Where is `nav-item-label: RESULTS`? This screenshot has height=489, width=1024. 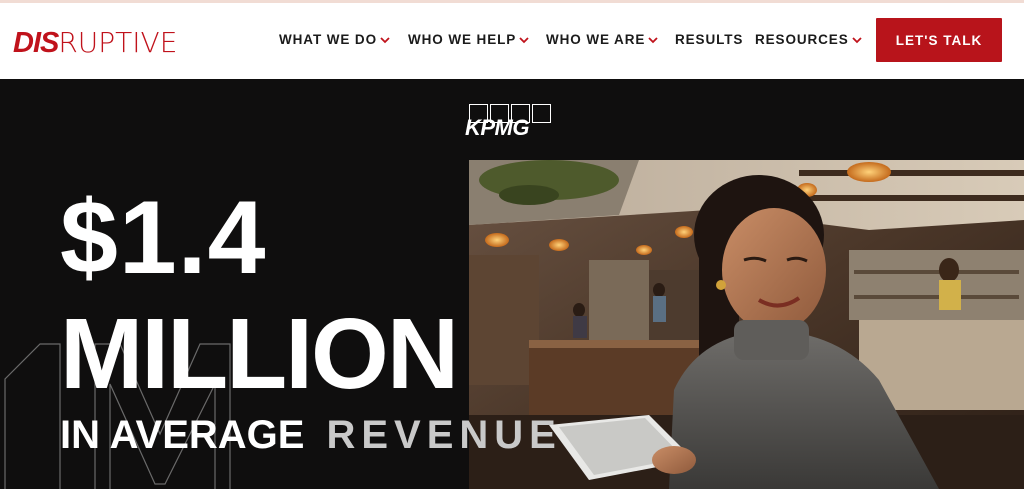 nav-item-label: RESULTS is located at coordinates (709, 39).